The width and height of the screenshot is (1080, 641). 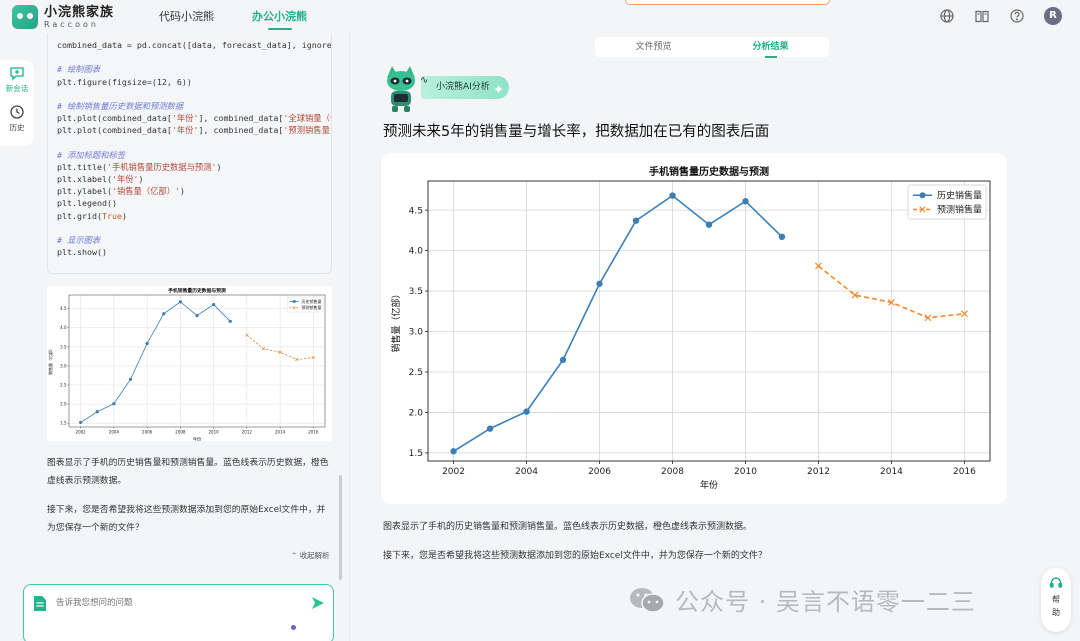 What do you see at coordinates (79, 69) in the screenshot?
I see `code-line: # 绘制图表` at bounding box center [79, 69].